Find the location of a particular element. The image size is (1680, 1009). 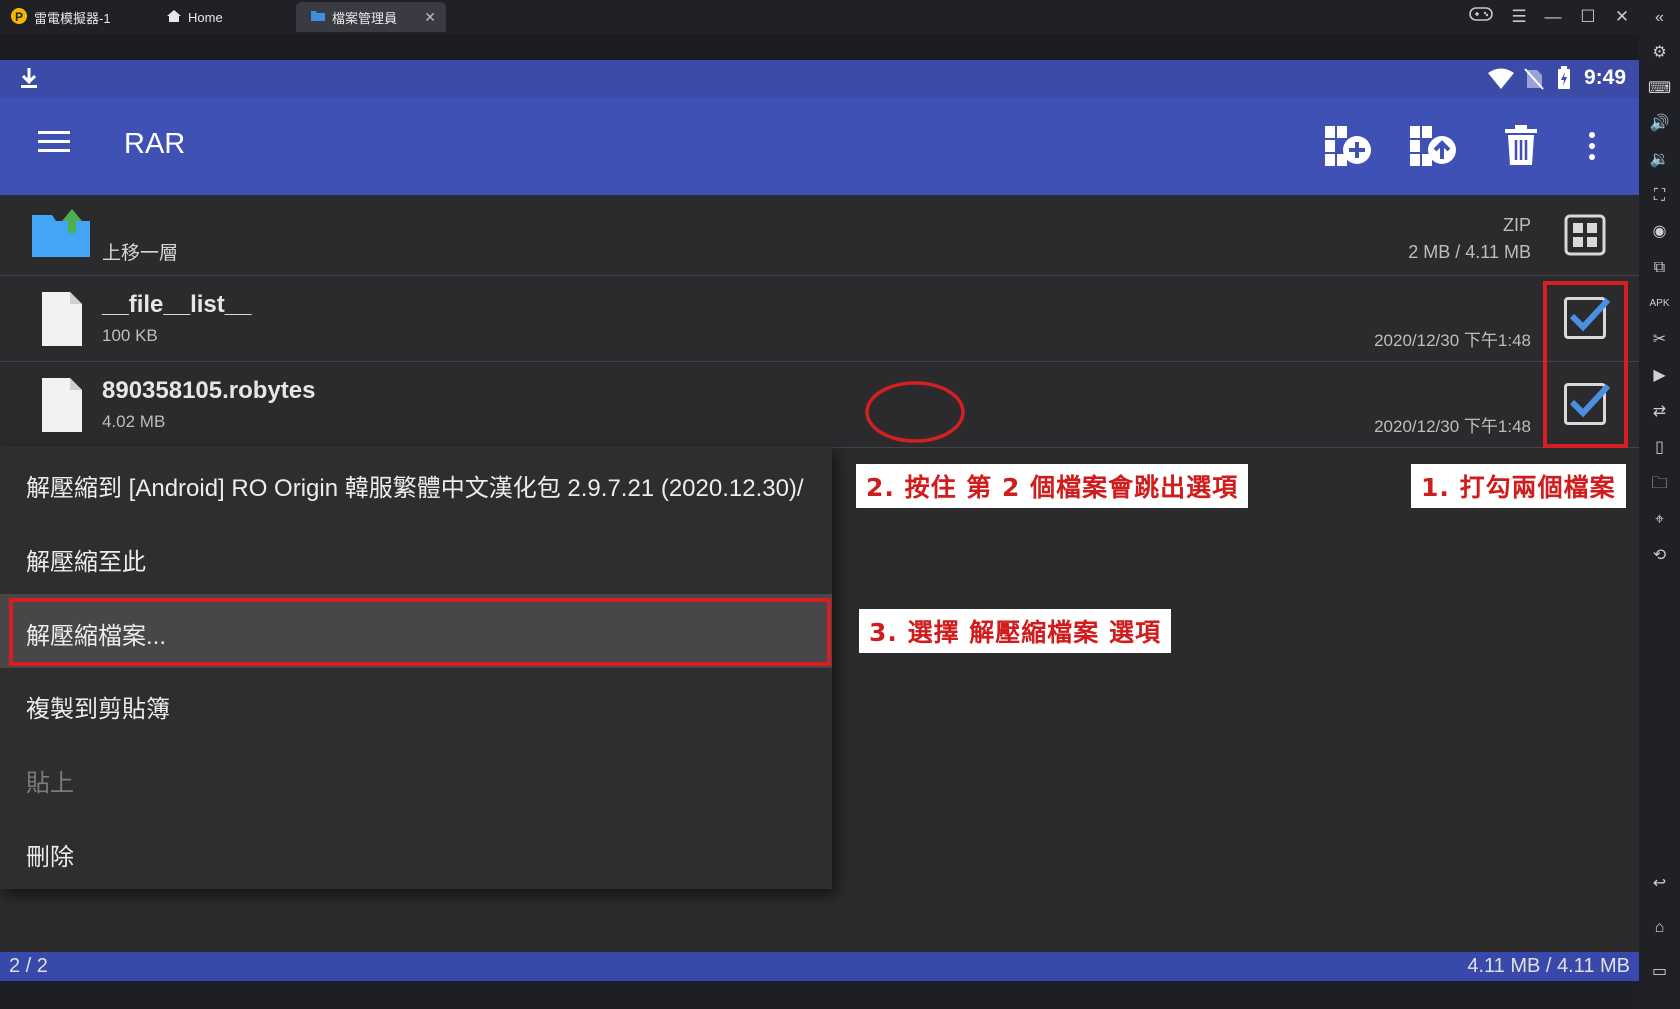

menu-item-highlight-box is located at coordinates (420, 632).